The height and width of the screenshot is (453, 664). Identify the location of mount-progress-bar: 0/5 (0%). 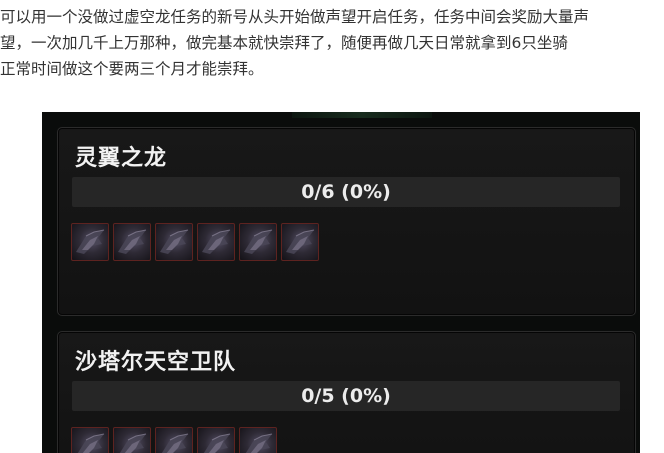
(346, 396).